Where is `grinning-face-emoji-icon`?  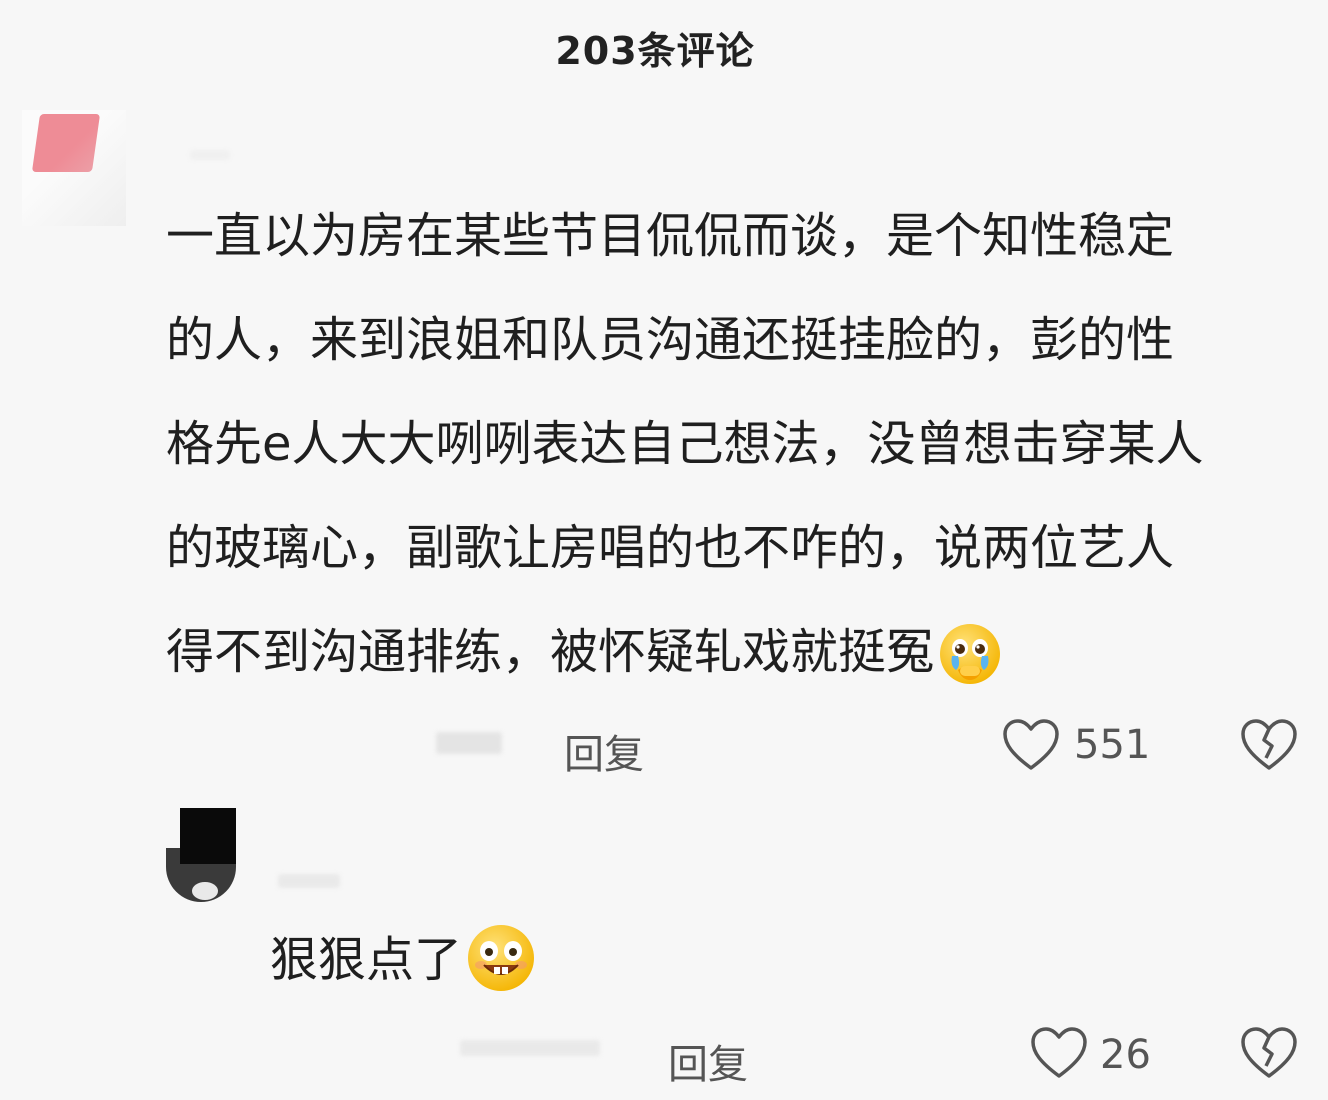 grinning-face-emoji-icon is located at coordinates (501, 958).